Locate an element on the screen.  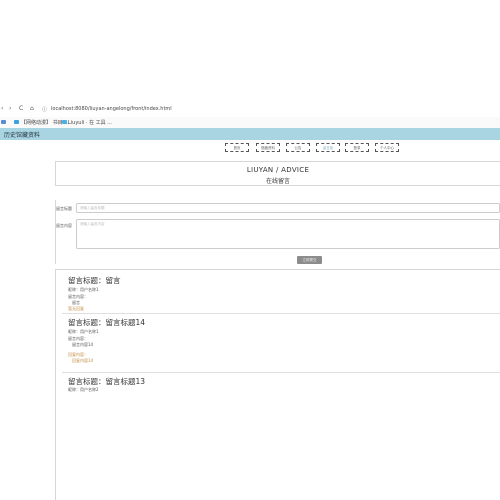
title-input: 请输入留言标题 is located at coordinates (288, 208).